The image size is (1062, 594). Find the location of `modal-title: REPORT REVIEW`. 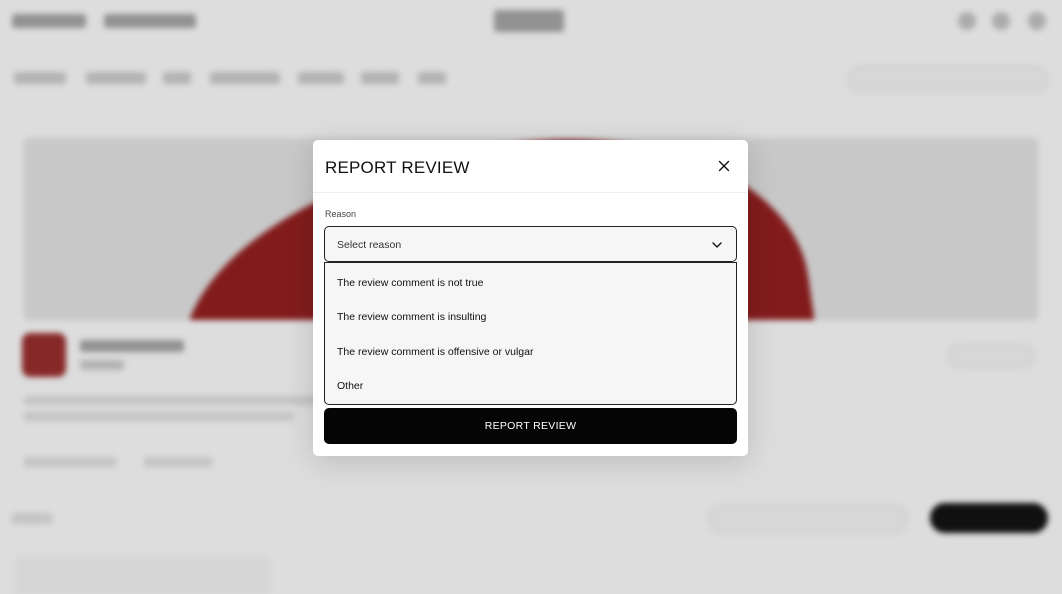

modal-title: REPORT REVIEW is located at coordinates (397, 167).